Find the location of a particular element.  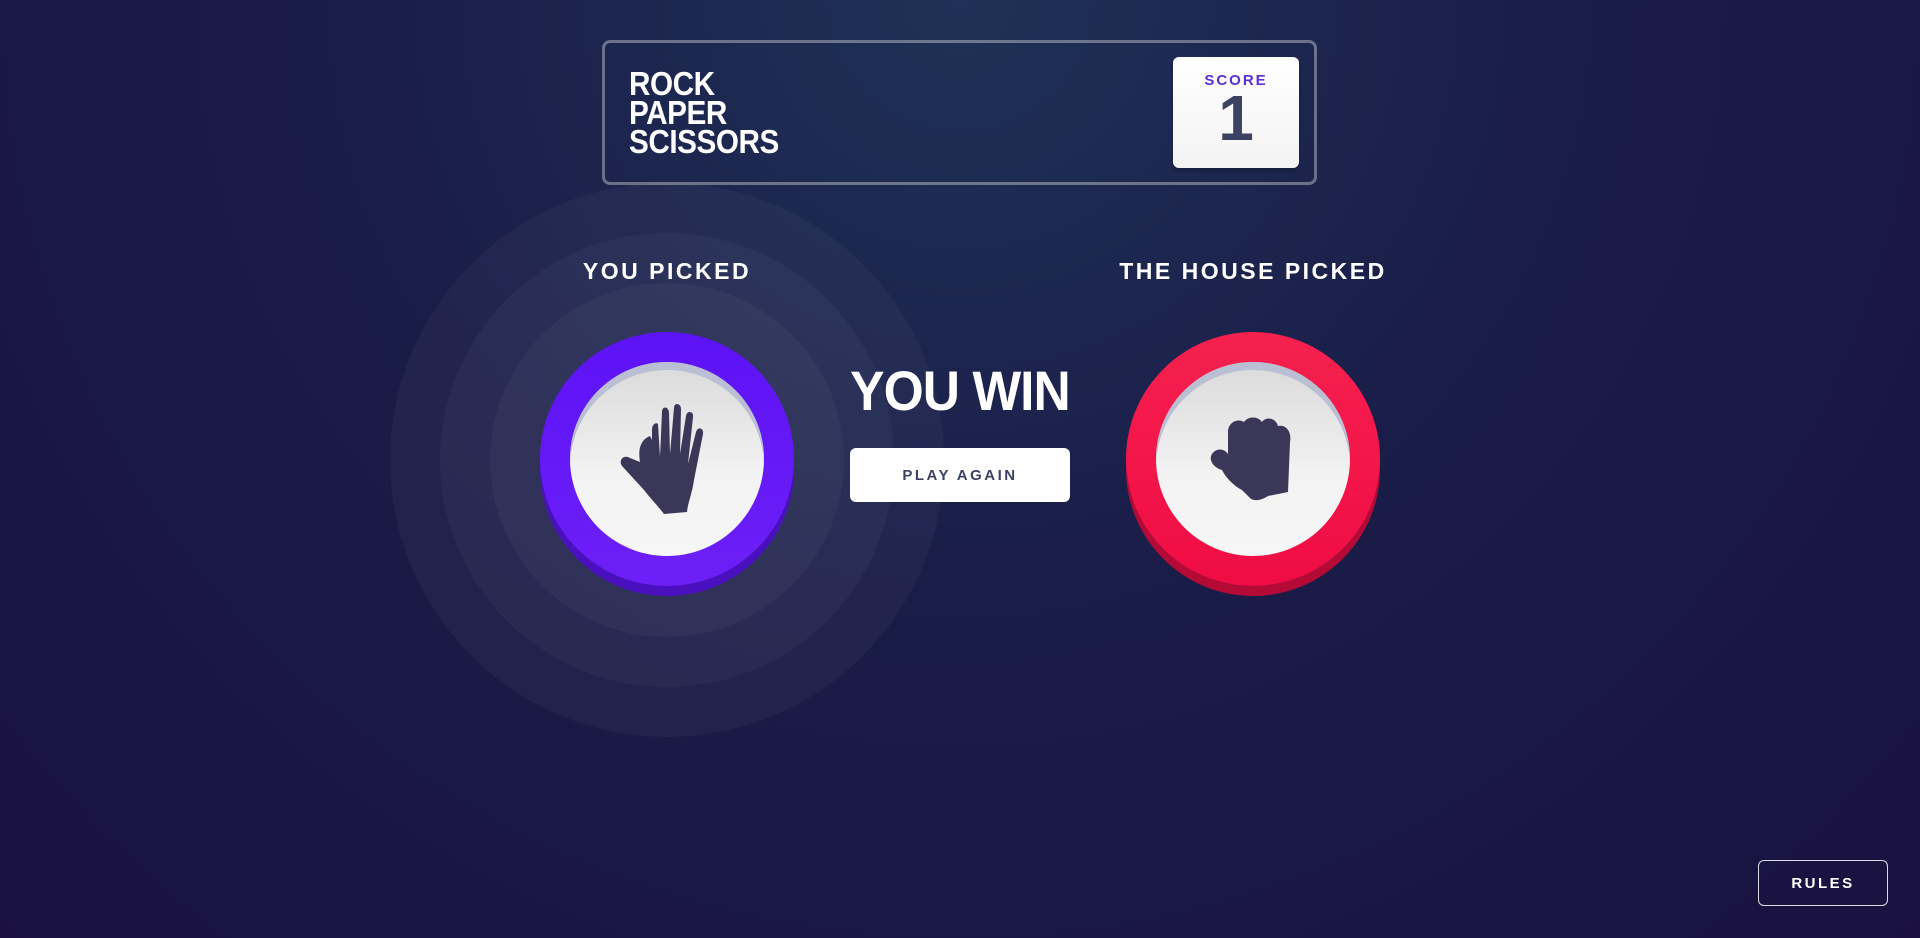

rock-fist-icon is located at coordinates (1250, 459).